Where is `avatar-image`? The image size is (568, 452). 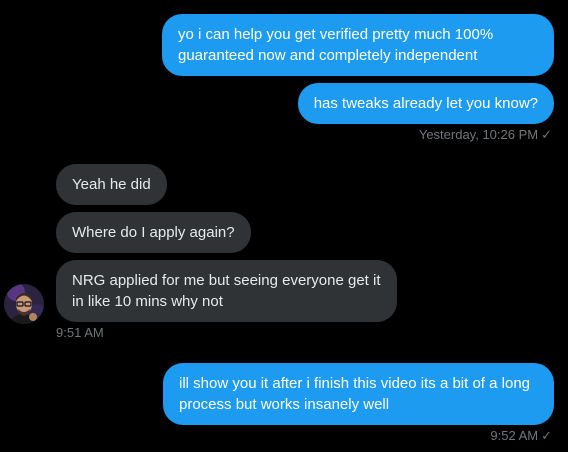 avatar-image is located at coordinates (24, 304).